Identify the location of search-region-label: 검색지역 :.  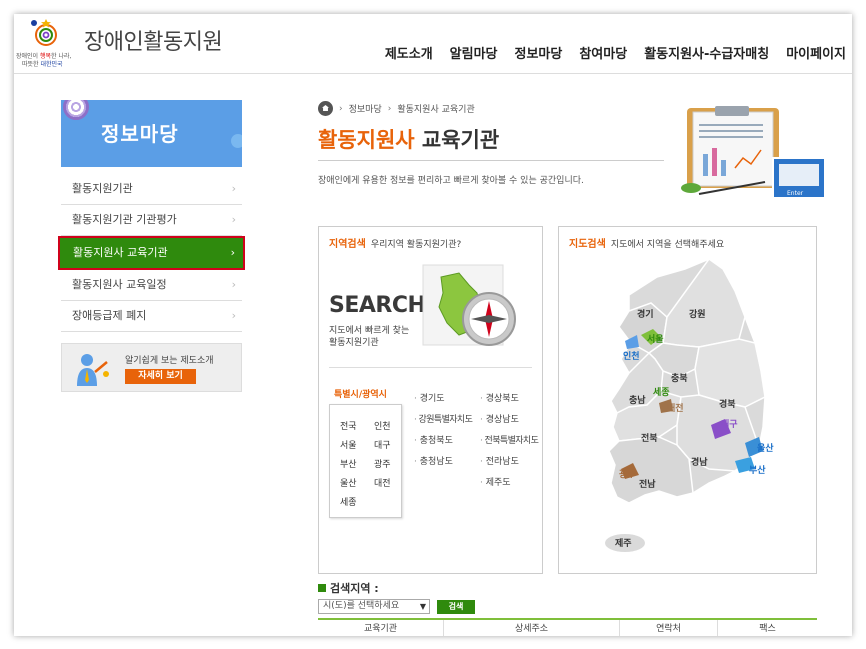
(348, 588).